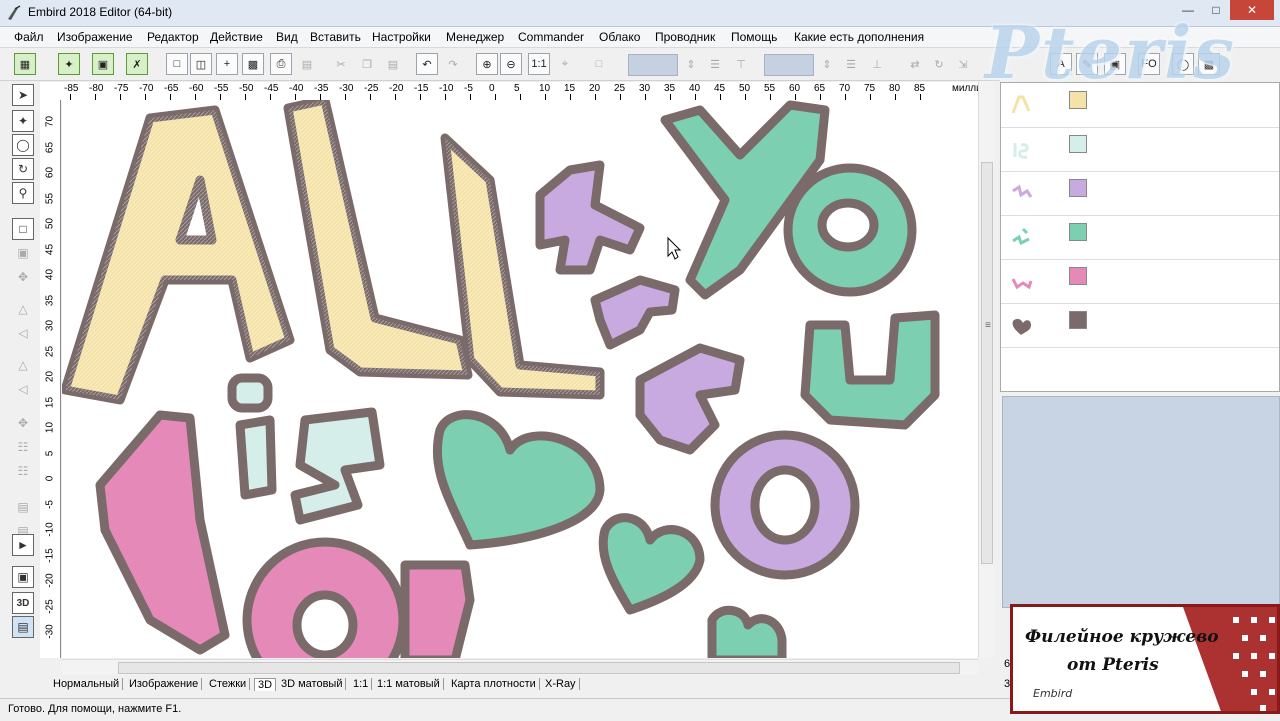  What do you see at coordinates (173, 37) in the screenshot?
I see `menu-editor: Редактор` at bounding box center [173, 37].